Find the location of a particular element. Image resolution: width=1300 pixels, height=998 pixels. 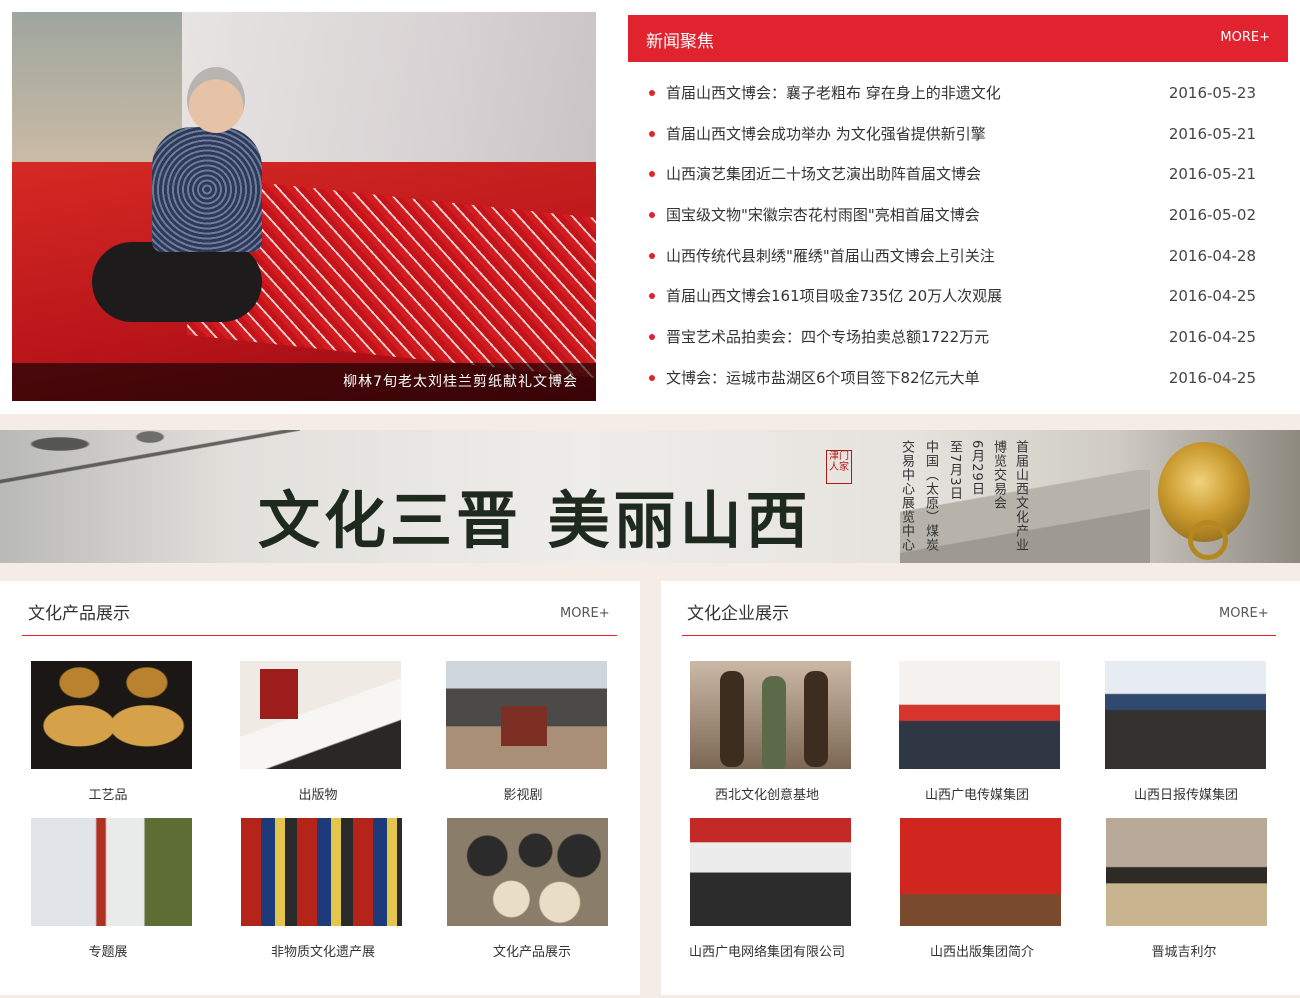

news-item: 山西演艺集团近二十场文艺演出助阵首届文博会 2016-05-21 is located at coordinates (958, 176).